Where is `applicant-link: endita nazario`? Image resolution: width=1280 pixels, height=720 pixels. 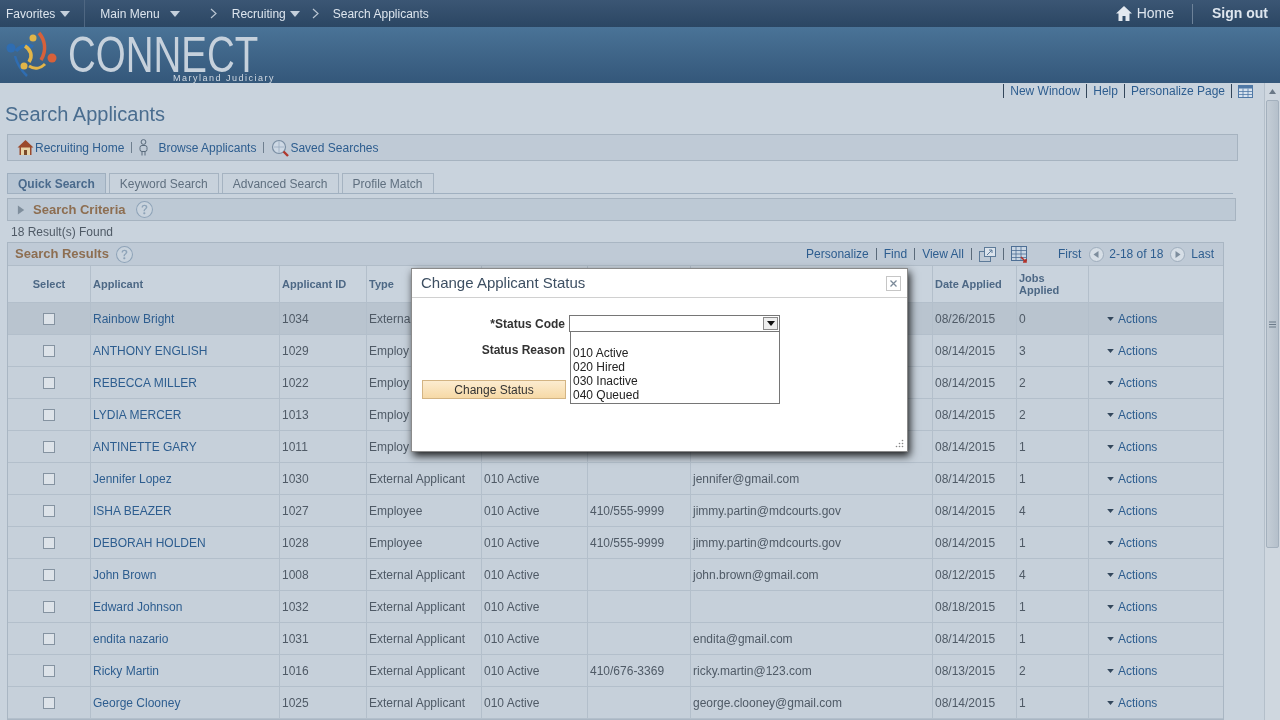 applicant-link: endita nazario is located at coordinates (131, 638).